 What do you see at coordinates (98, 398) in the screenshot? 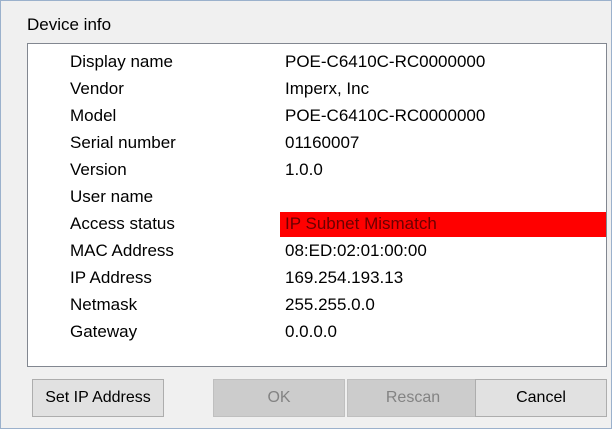
I see `set-ip-address-button: Set IP Address` at bounding box center [98, 398].